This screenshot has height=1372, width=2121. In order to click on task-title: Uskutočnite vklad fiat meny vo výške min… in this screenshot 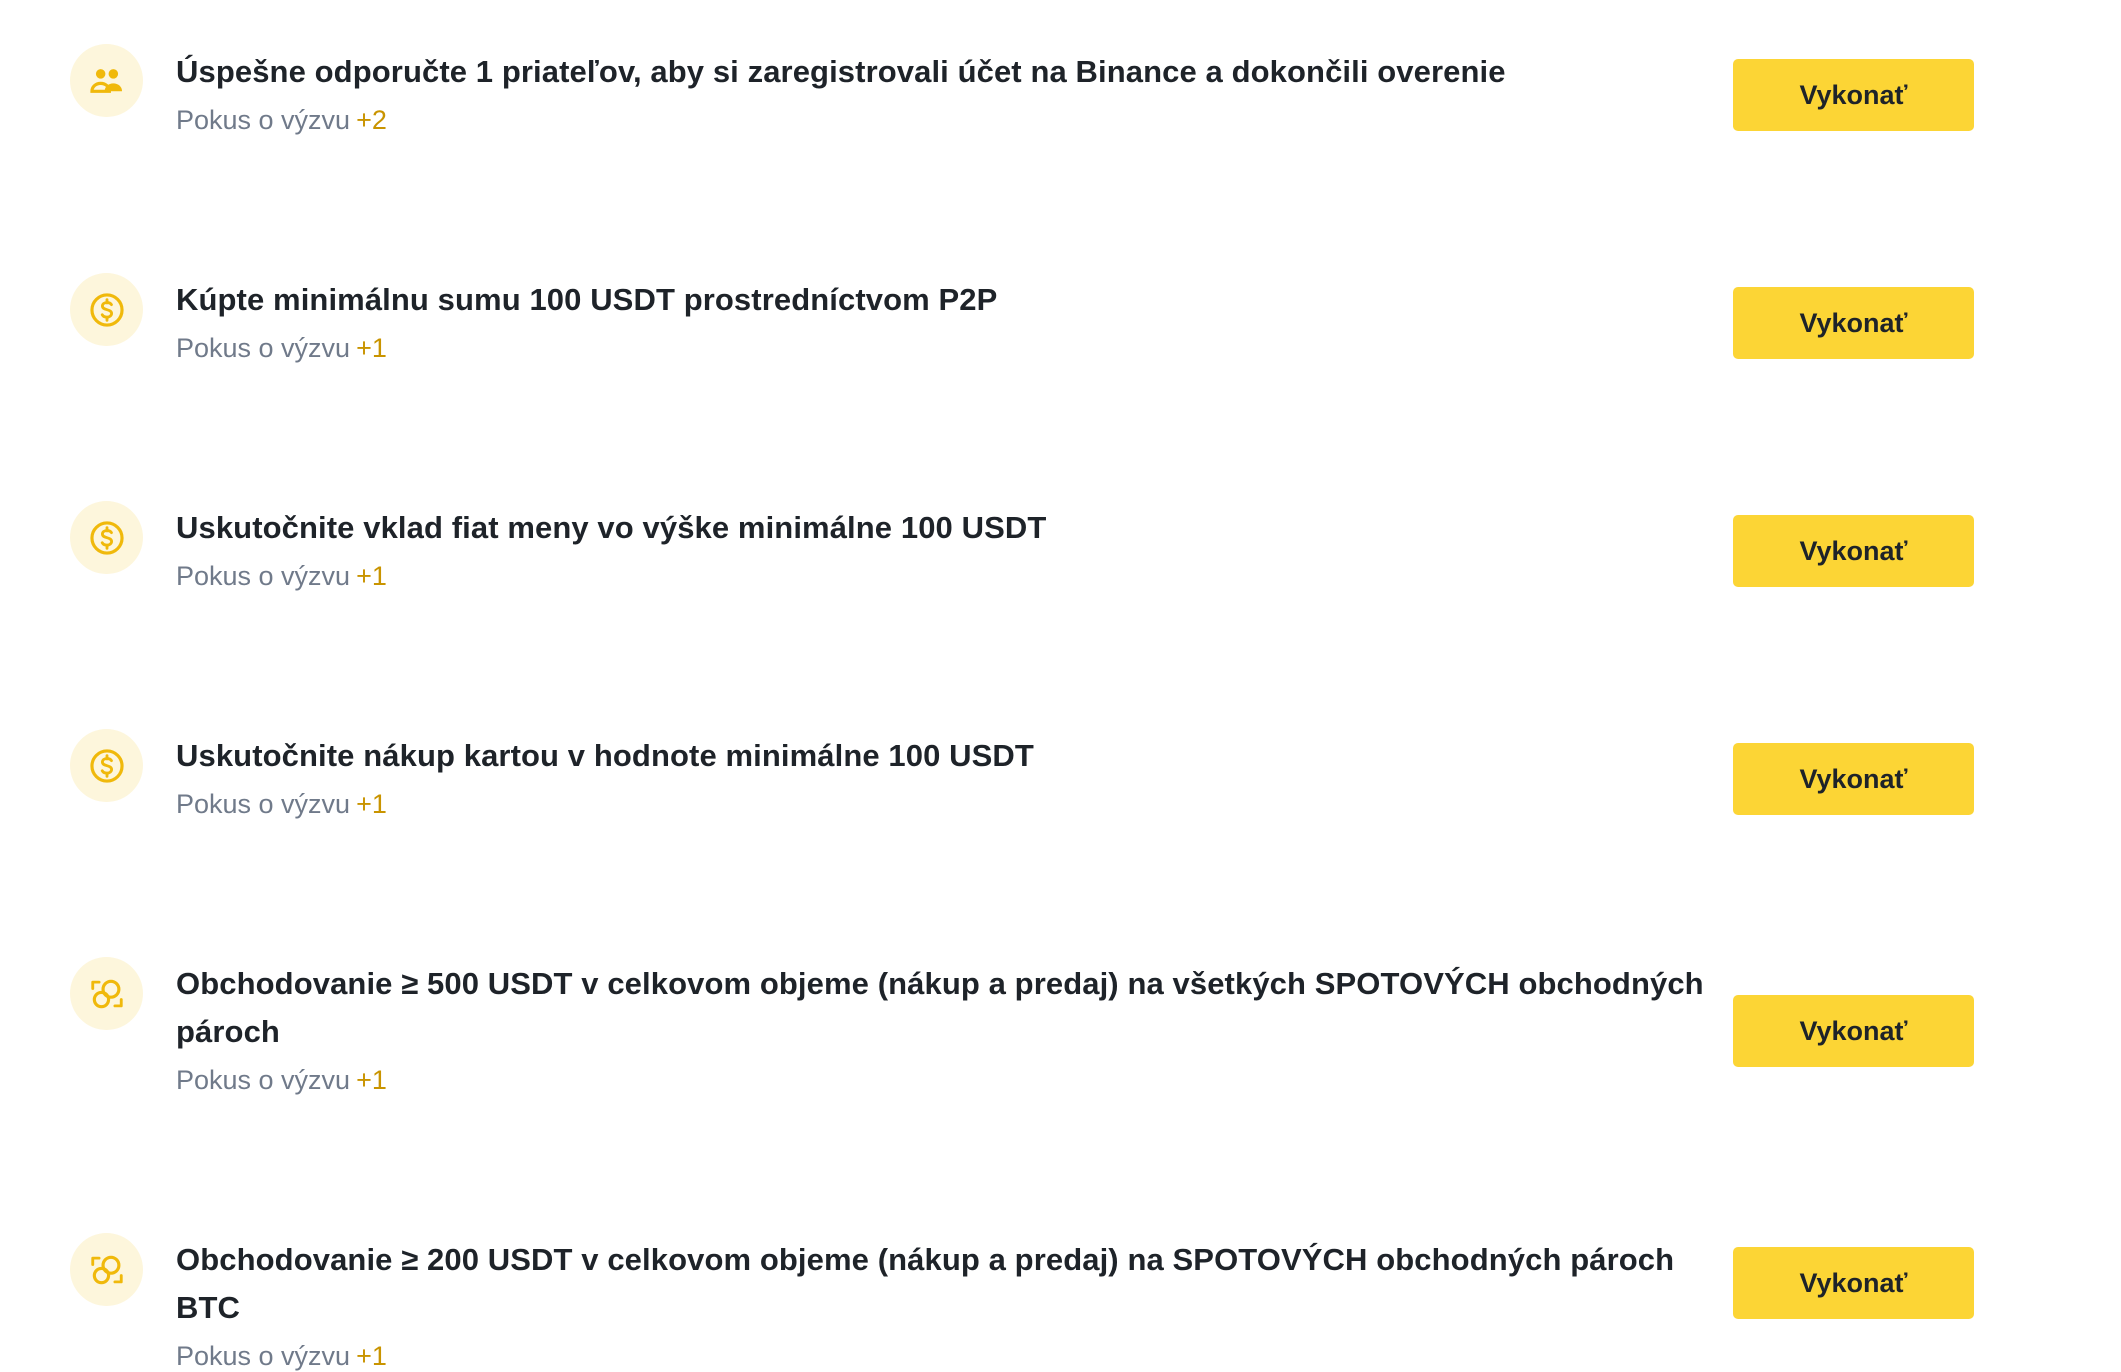, I will do `click(611, 527)`.